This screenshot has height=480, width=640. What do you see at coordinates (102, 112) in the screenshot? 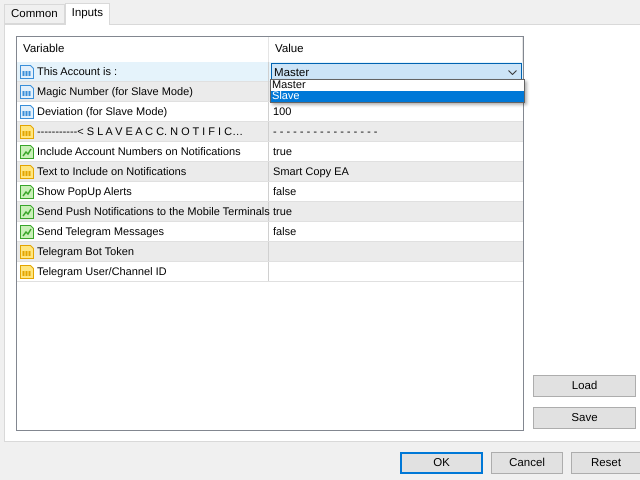
I see `variable-name: Deviation (for Slave Mode)` at bounding box center [102, 112].